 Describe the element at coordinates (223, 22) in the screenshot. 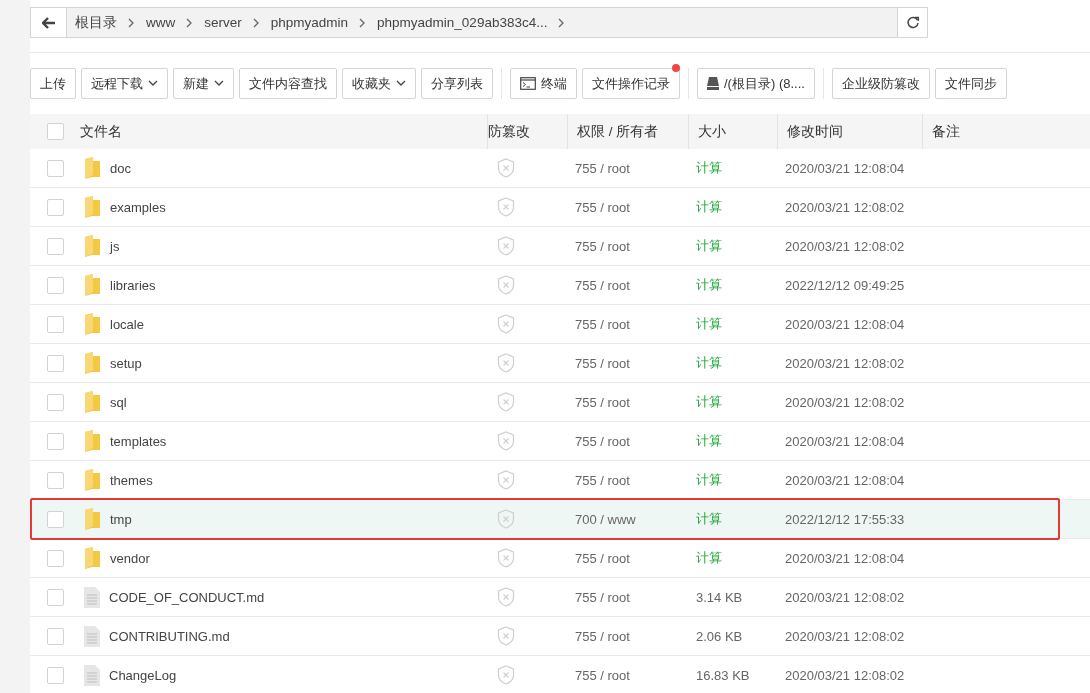

I see `breadcrumb-link: server` at that location.